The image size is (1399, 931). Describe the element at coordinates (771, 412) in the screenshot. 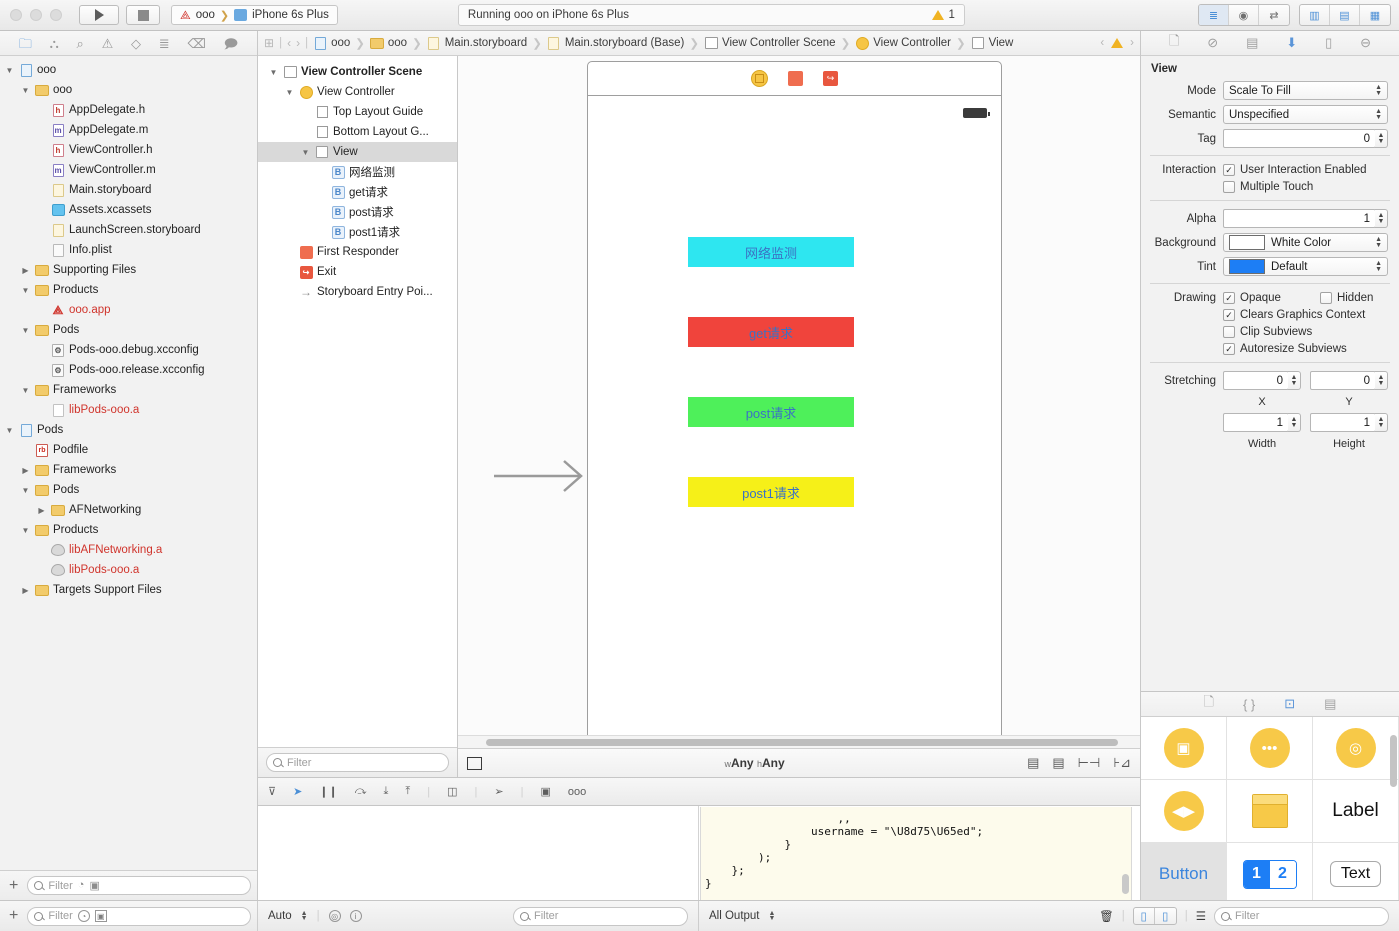

I see `storyboard-button: post请求` at that location.